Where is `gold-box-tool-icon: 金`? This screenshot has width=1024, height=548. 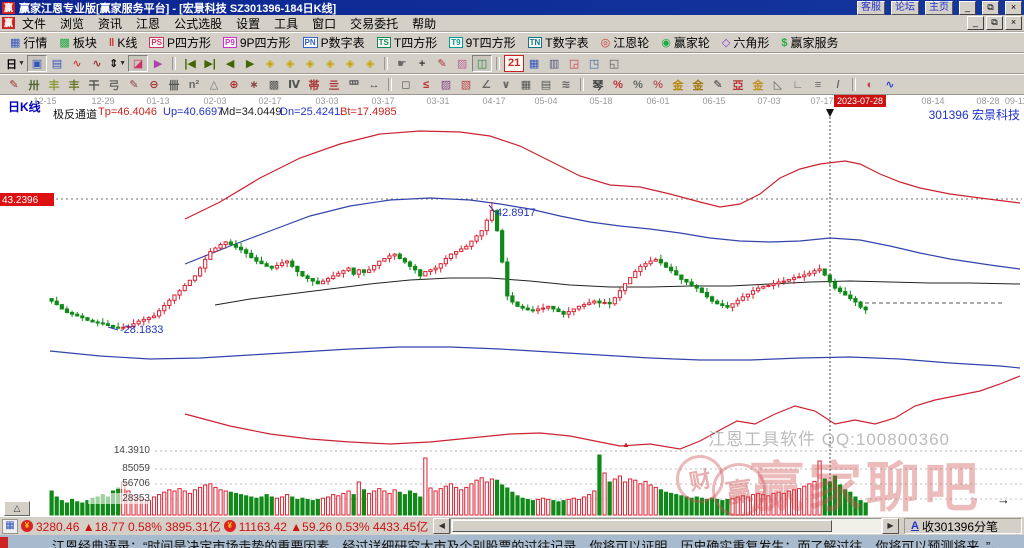 gold-box-tool-icon: 金 is located at coordinates (758, 84).